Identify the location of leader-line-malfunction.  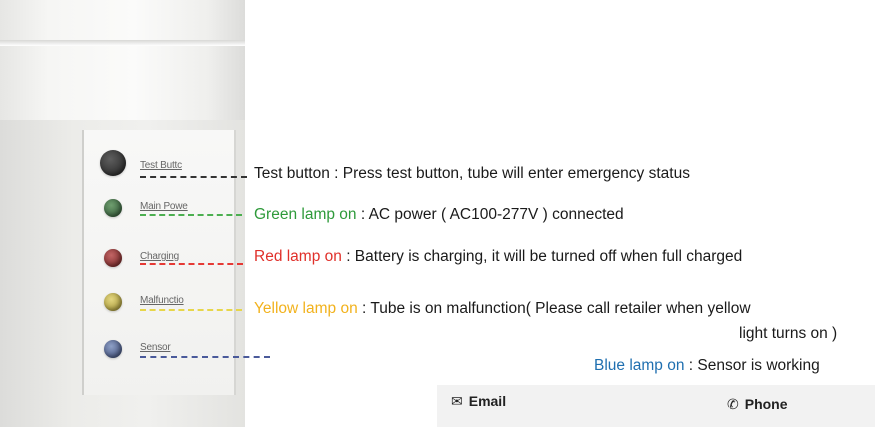
(191, 310).